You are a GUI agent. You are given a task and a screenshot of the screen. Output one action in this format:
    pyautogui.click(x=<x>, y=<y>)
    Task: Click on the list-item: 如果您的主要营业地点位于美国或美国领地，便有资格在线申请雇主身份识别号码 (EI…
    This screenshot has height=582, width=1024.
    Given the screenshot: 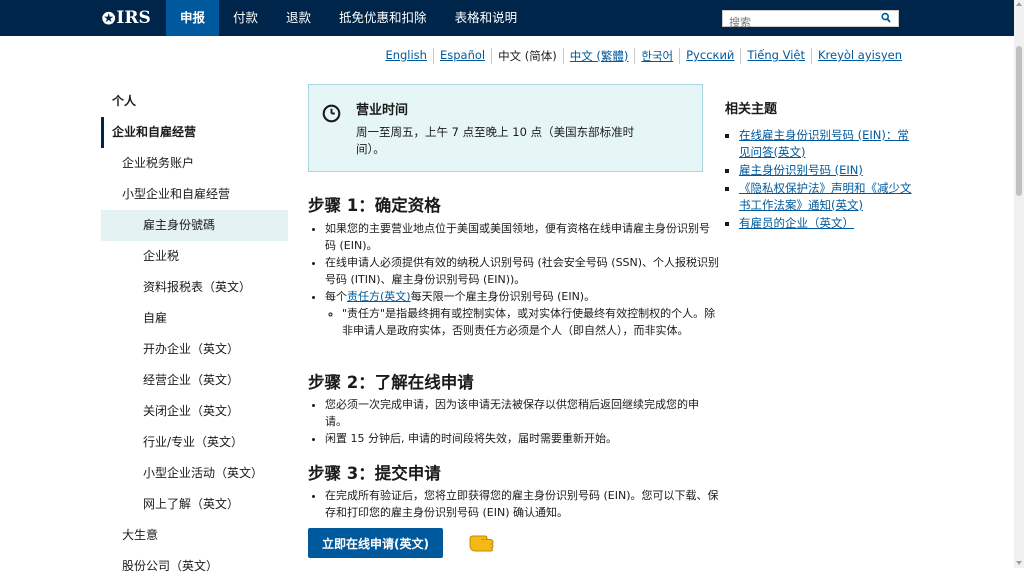 What is the action you would take?
    pyautogui.click(x=522, y=237)
    